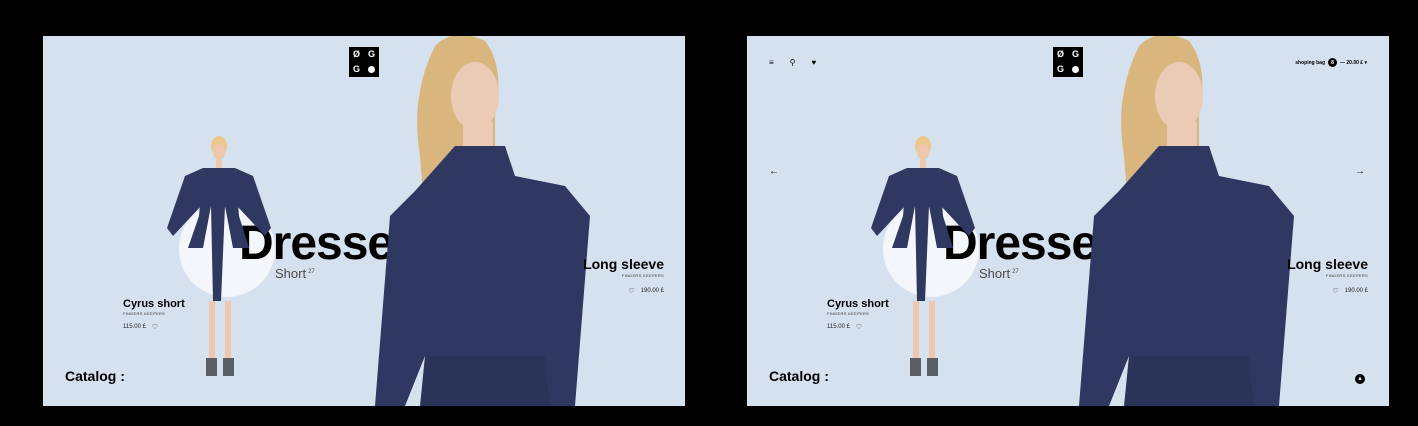 Image resolution: width=1418 pixels, height=426 pixels. I want to click on bag-total: — 20.00 £ ▾, so click(1353, 62).